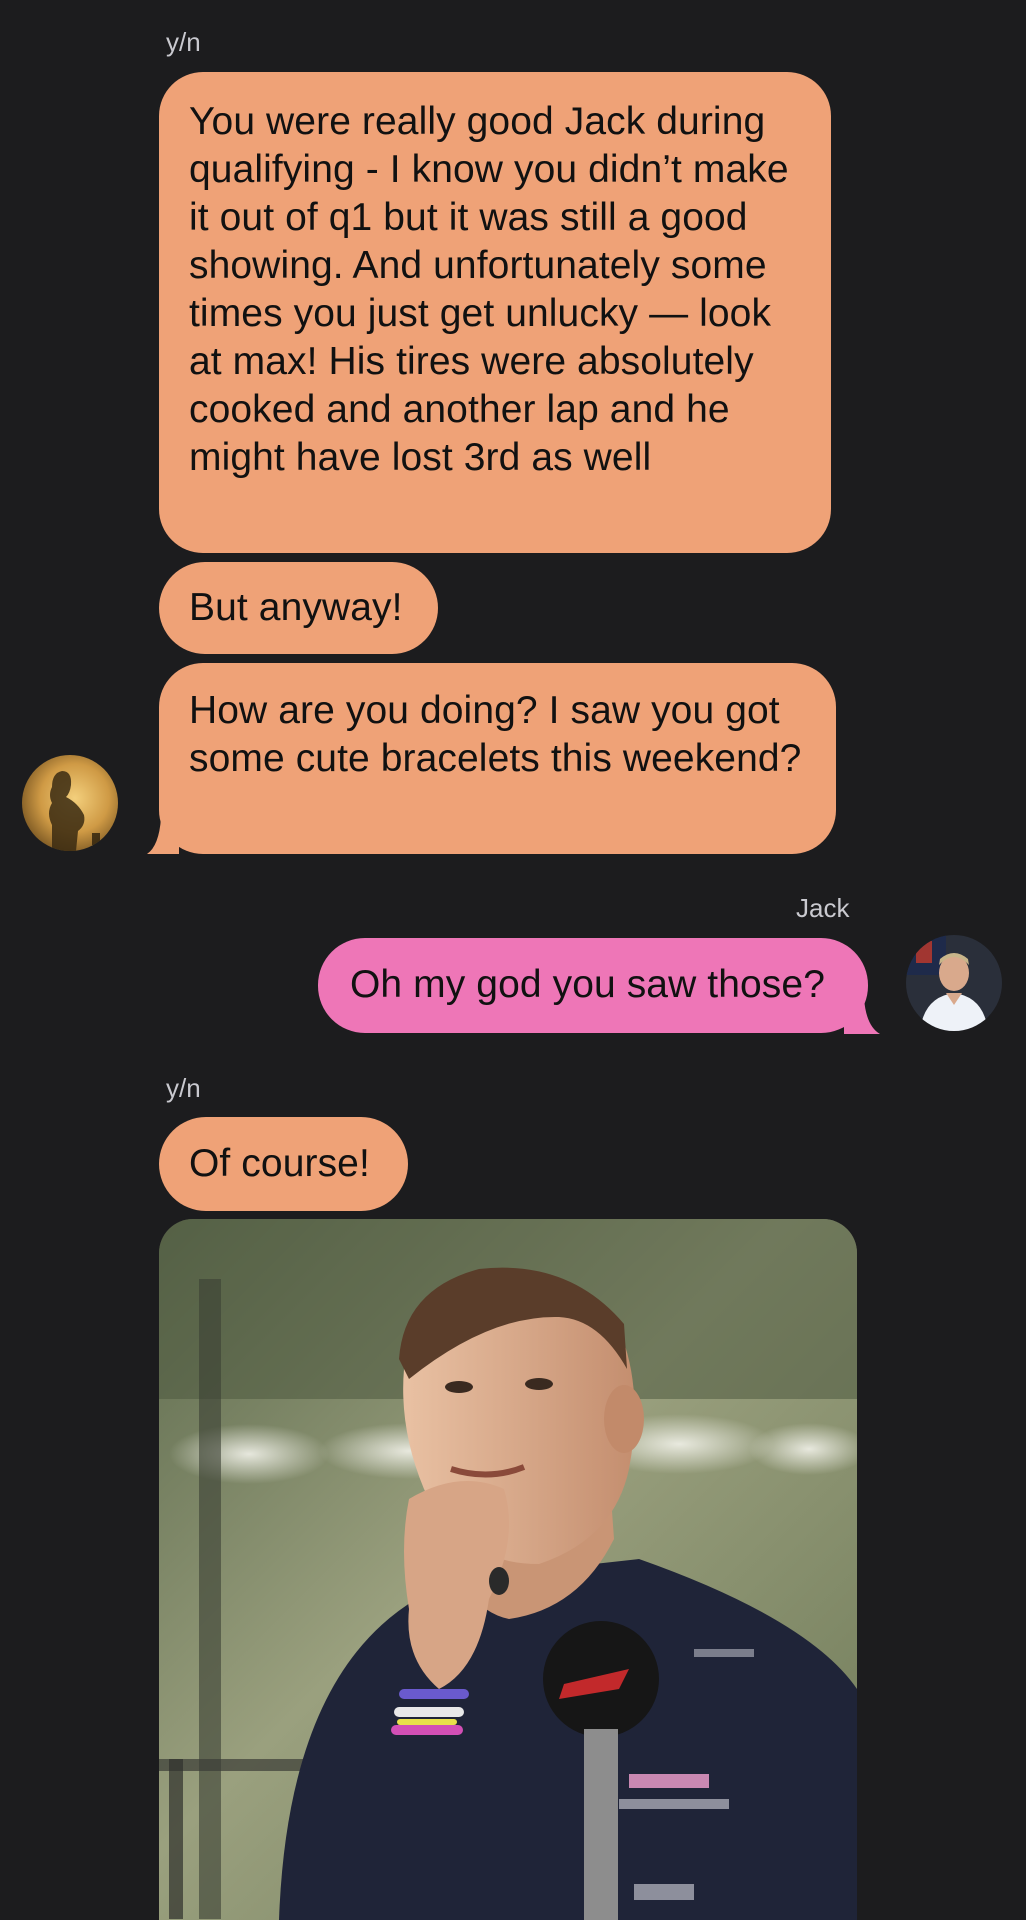 The image size is (1026, 1920). I want to click on message-bubble-but-anyway: But anyway!, so click(298, 608).